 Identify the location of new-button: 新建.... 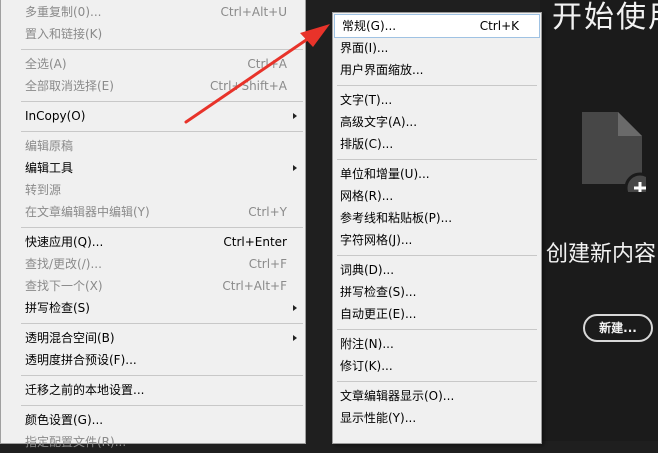
(618, 328).